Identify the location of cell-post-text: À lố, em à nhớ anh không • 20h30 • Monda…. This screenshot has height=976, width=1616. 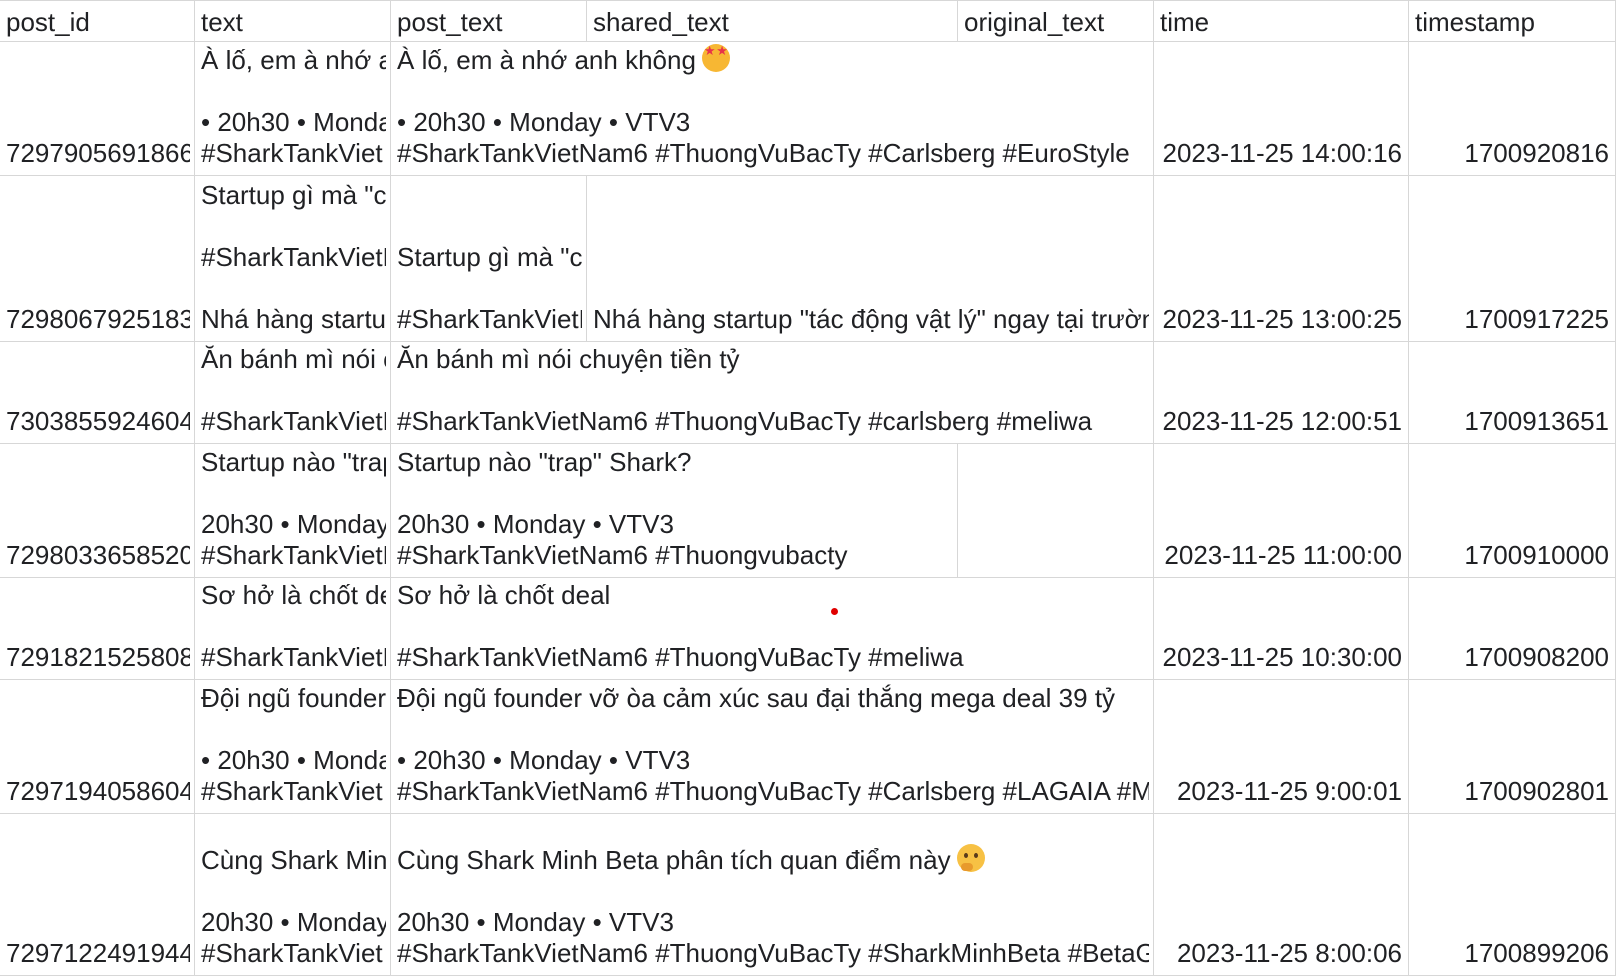
(772, 109).